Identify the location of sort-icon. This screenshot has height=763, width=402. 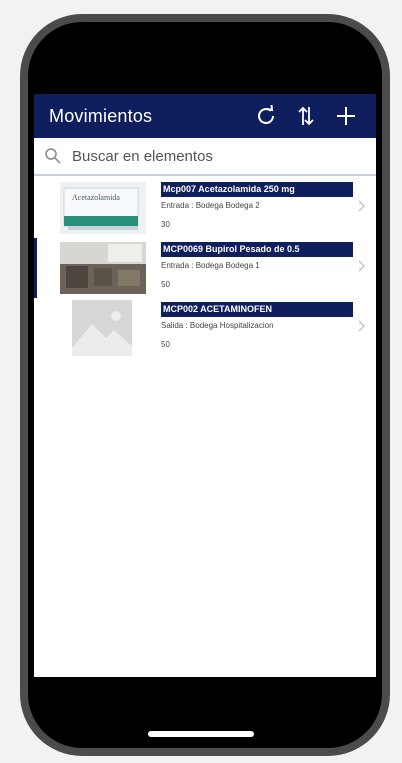
(306, 116).